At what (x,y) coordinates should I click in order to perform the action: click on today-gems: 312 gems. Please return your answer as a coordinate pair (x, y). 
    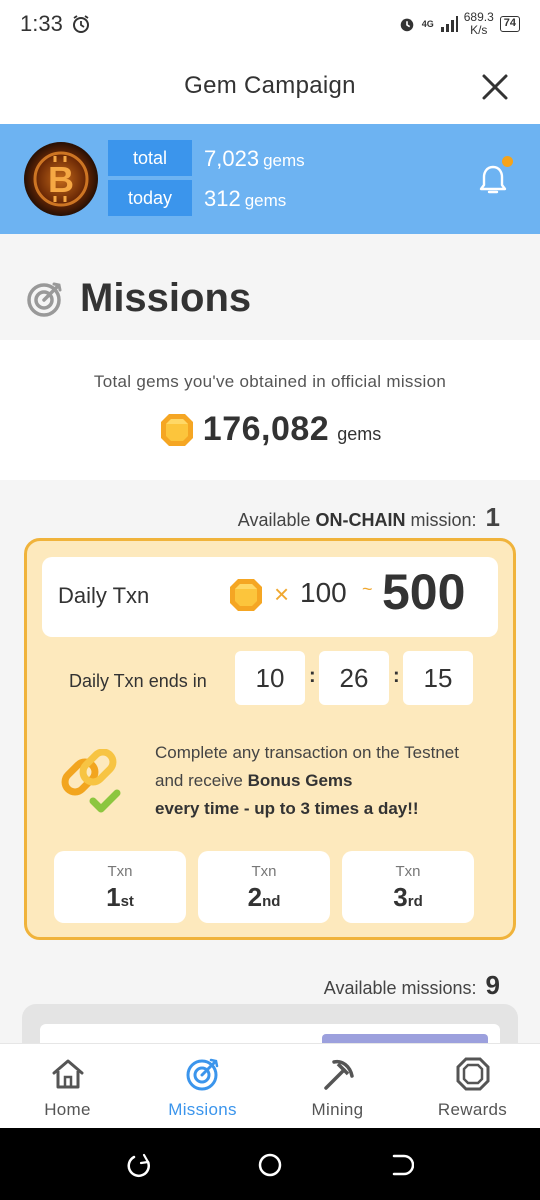
    Looking at the image, I should click on (245, 199).